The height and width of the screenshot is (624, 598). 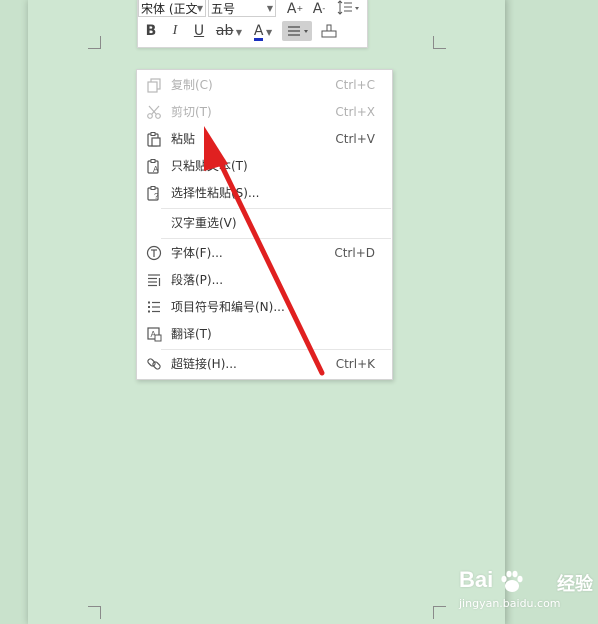 I want to click on svg-text: A, so click(x=156, y=169).